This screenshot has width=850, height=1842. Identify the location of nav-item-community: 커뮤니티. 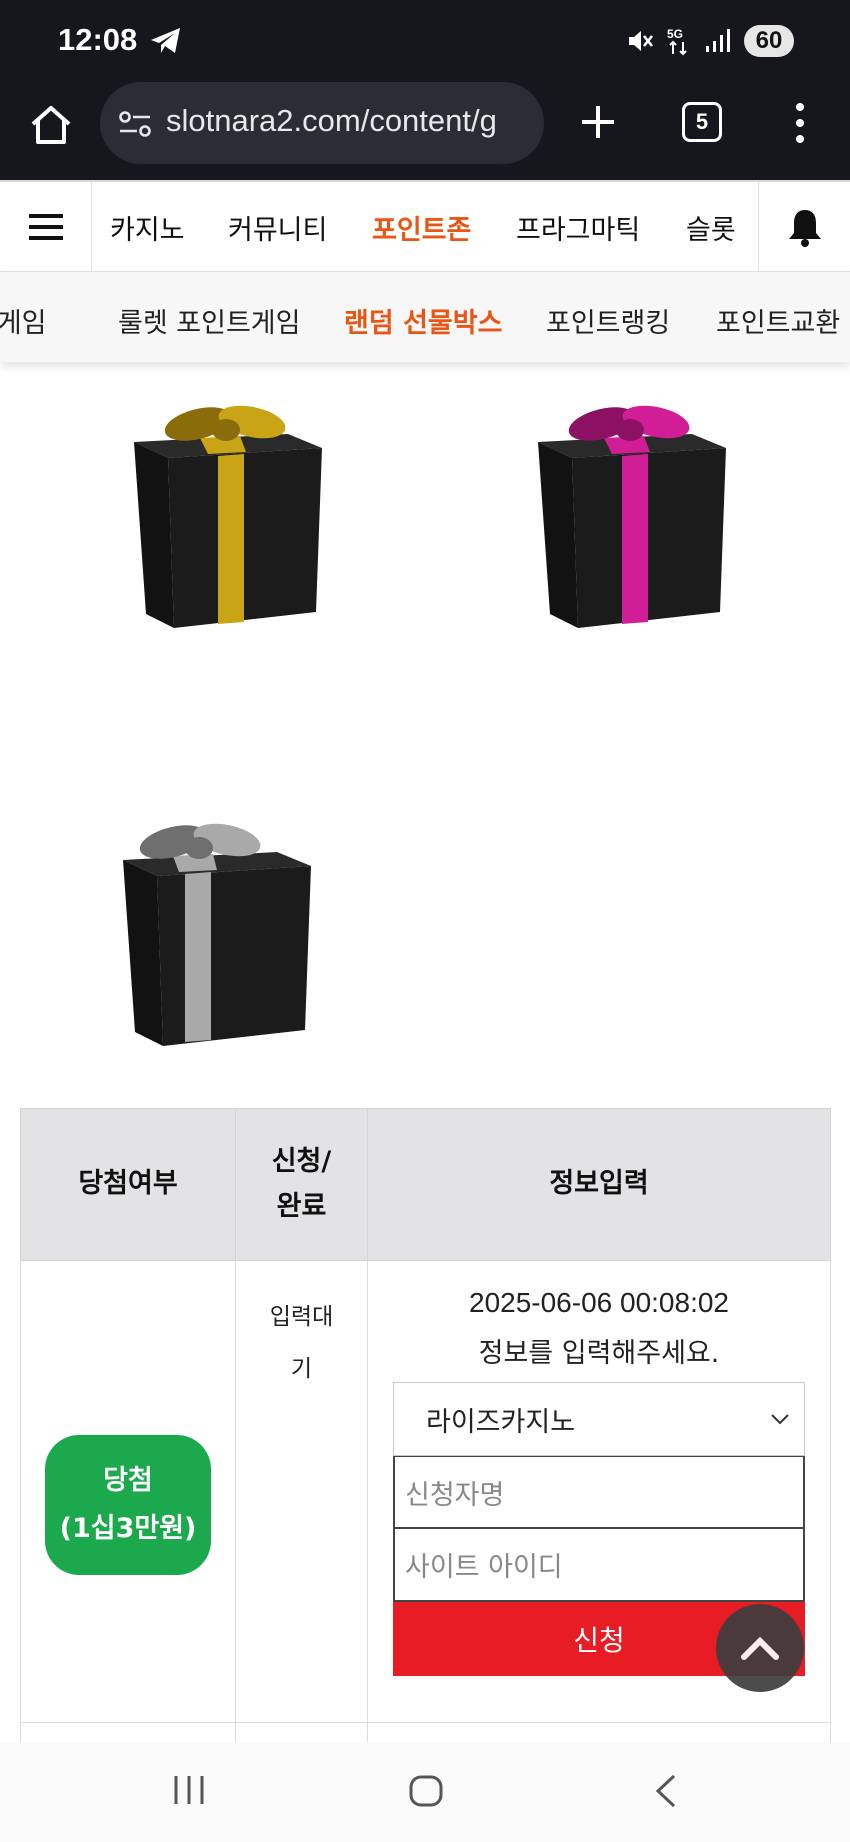
(277, 227).